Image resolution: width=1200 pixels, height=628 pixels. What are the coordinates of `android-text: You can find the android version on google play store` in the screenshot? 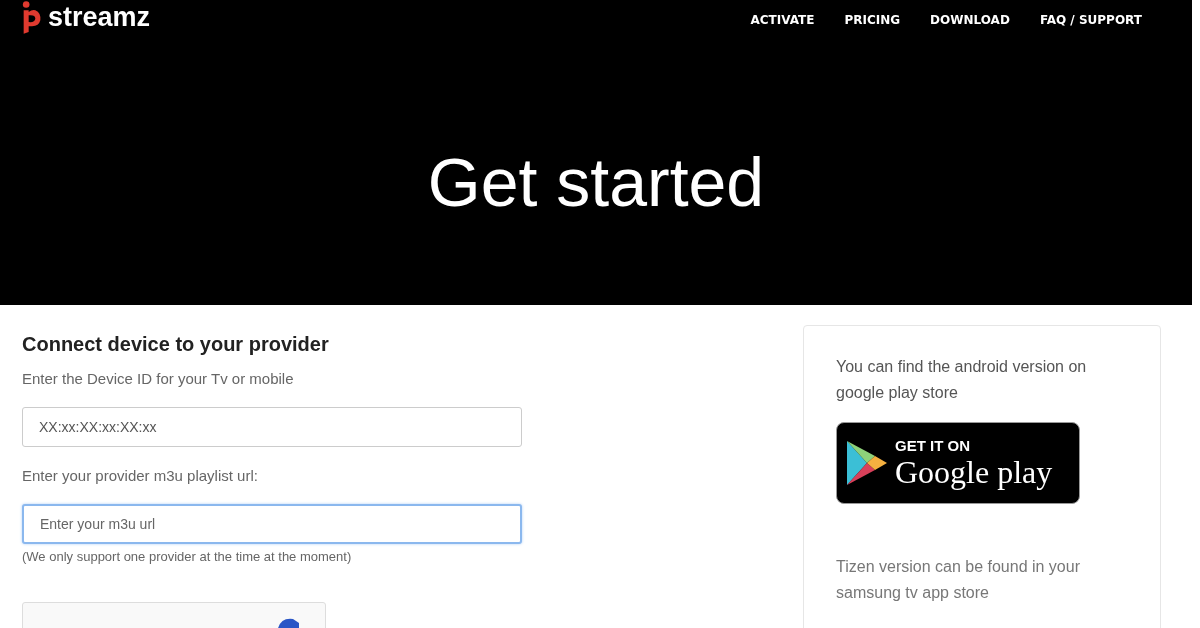 It's located at (962, 380).